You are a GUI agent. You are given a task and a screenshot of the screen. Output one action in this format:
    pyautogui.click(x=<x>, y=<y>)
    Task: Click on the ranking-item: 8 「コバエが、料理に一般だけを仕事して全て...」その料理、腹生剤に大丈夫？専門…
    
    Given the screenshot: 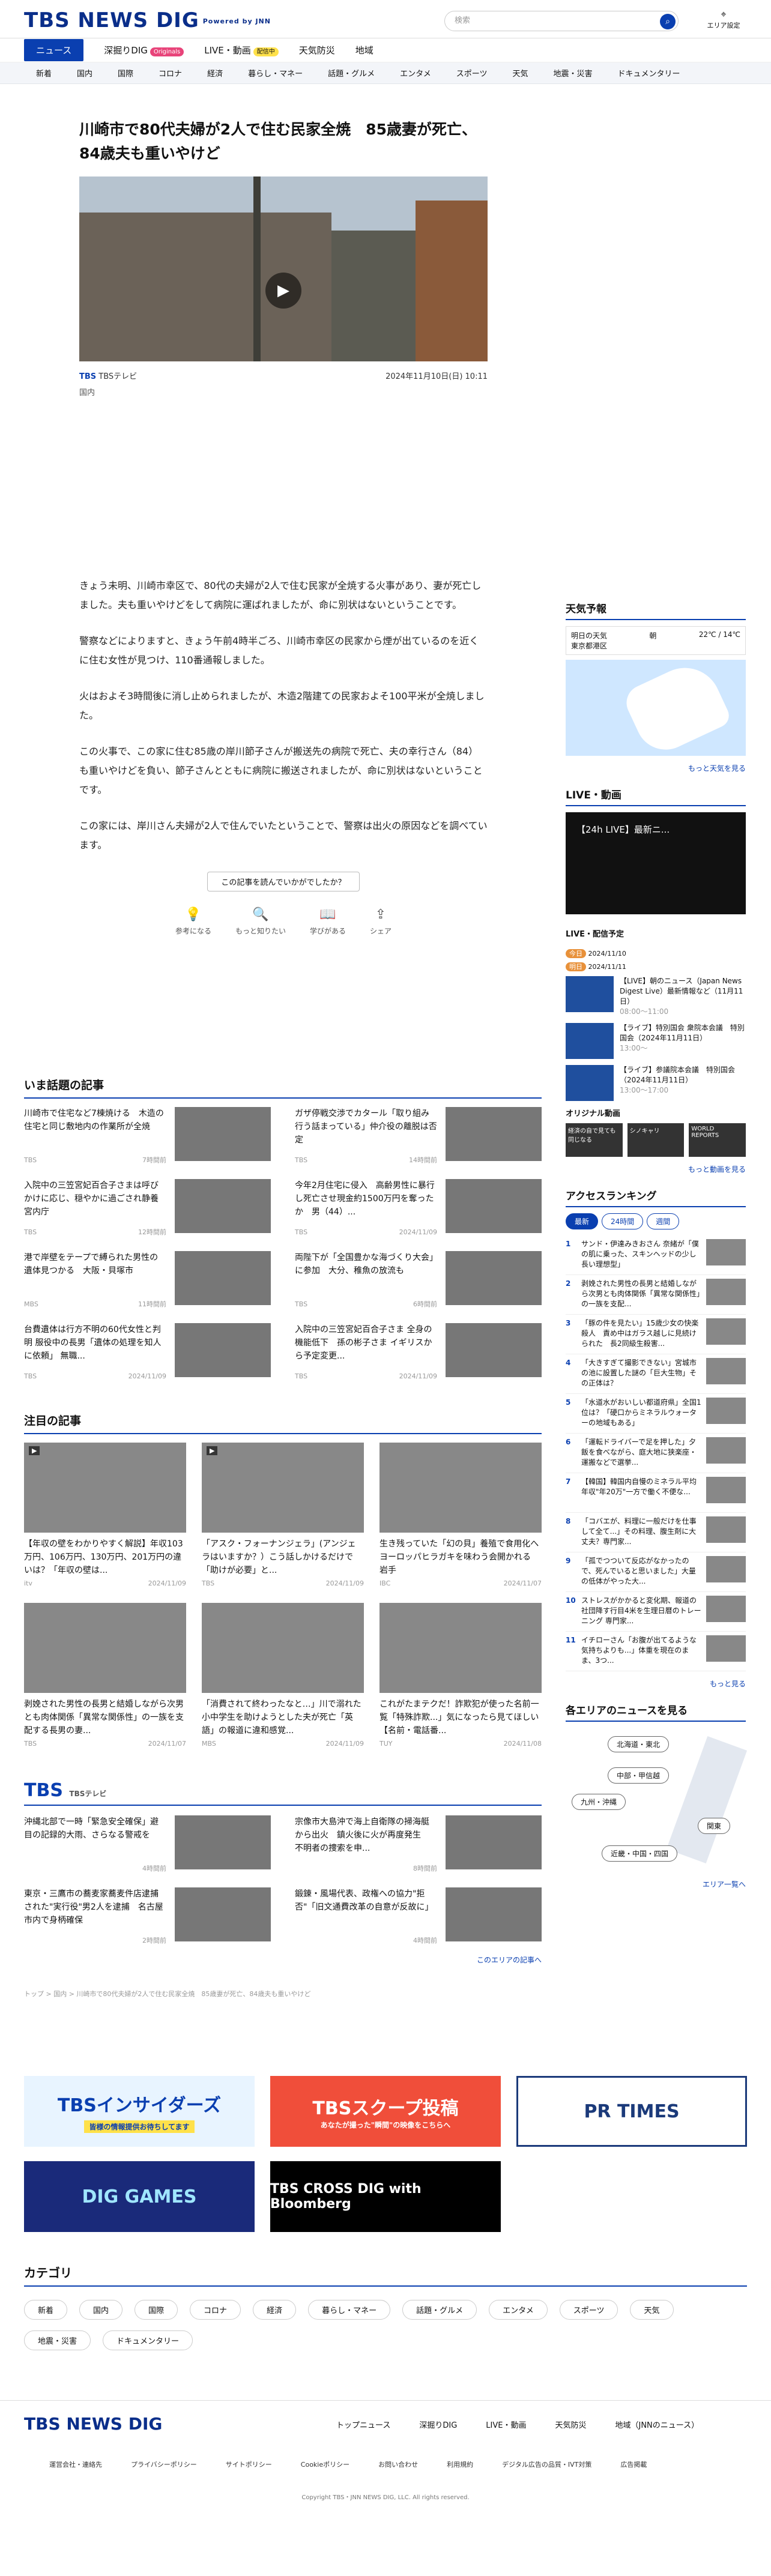 What is the action you would take?
    pyautogui.click(x=656, y=1532)
    